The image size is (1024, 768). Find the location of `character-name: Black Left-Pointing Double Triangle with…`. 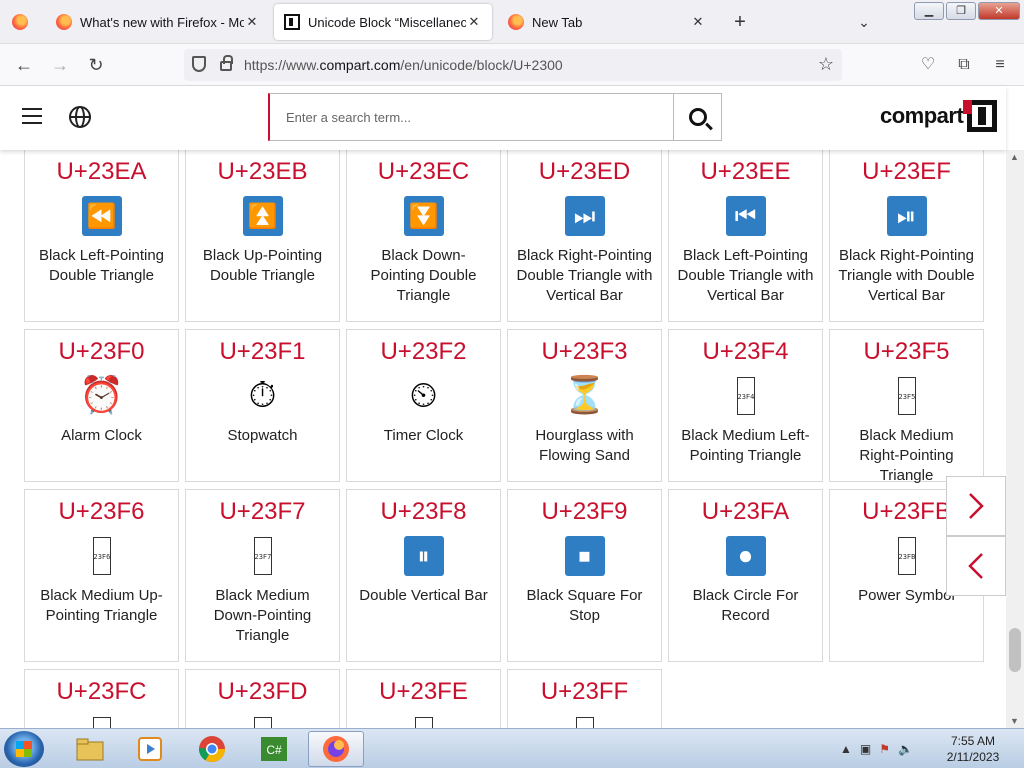

character-name: Black Left-Pointing Double Triangle with… is located at coordinates (745, 276).